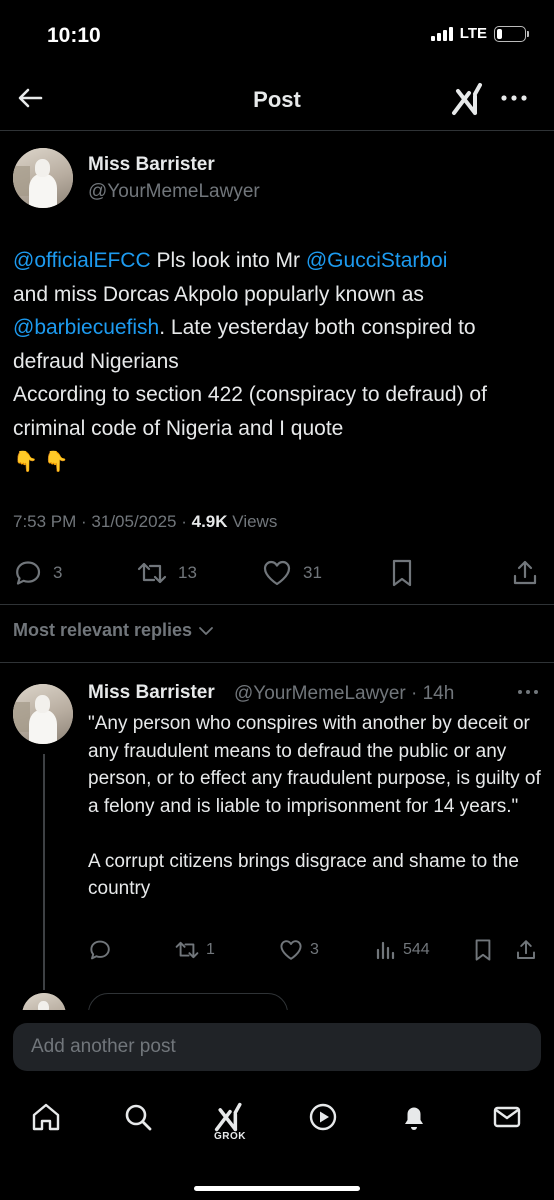  Describe the element at coordinates (291, 573) in the screenshot. I see `like-button: 31` at that location.